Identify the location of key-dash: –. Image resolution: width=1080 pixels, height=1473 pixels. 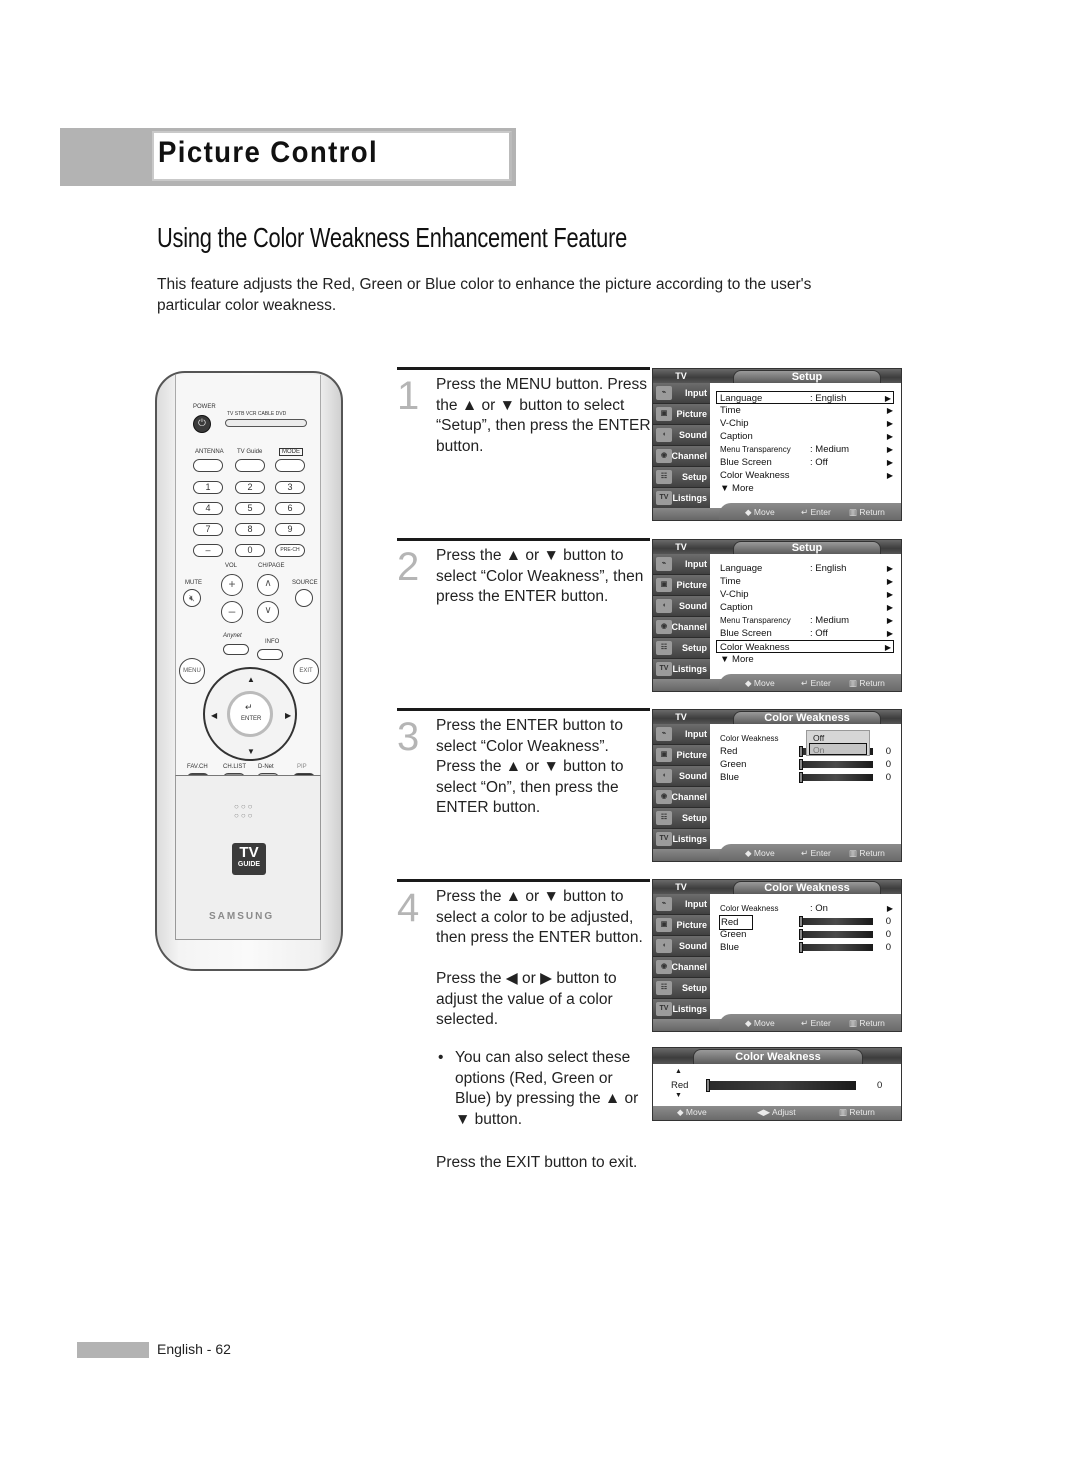
(208, 550).